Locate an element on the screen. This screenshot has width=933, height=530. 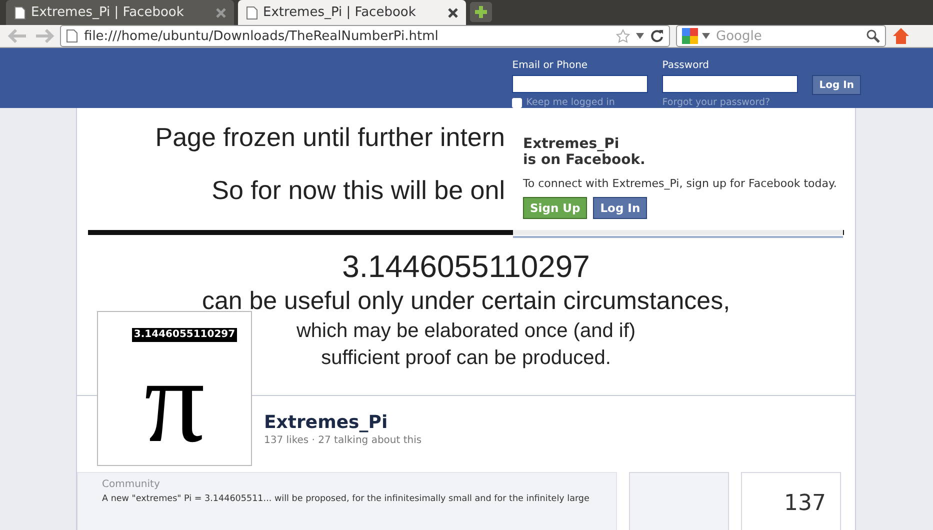
reload-icon is located at coordinates (657, 36).